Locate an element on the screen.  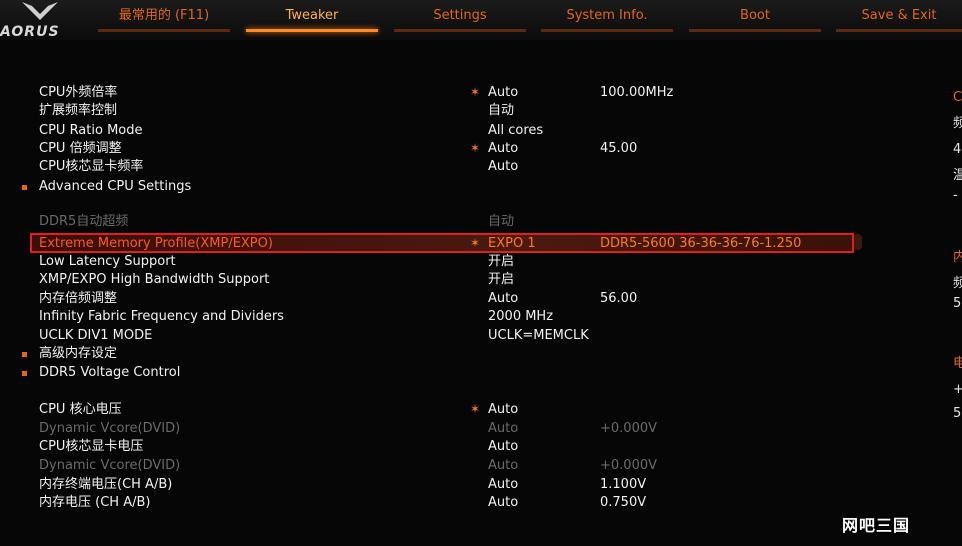
tab-boot: Boot is located at coordinates (755, 19).